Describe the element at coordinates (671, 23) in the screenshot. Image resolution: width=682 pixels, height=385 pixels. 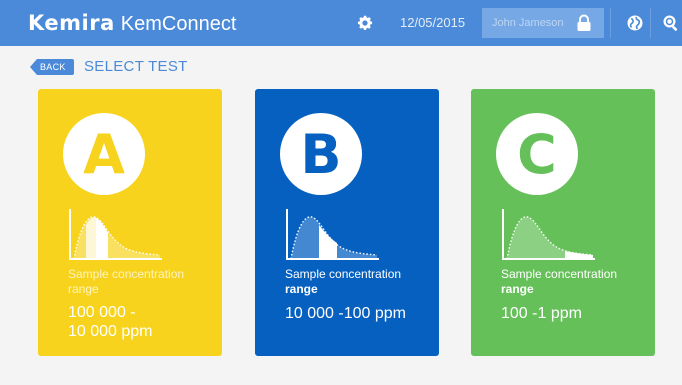
I see `zoom-icon` at that location.